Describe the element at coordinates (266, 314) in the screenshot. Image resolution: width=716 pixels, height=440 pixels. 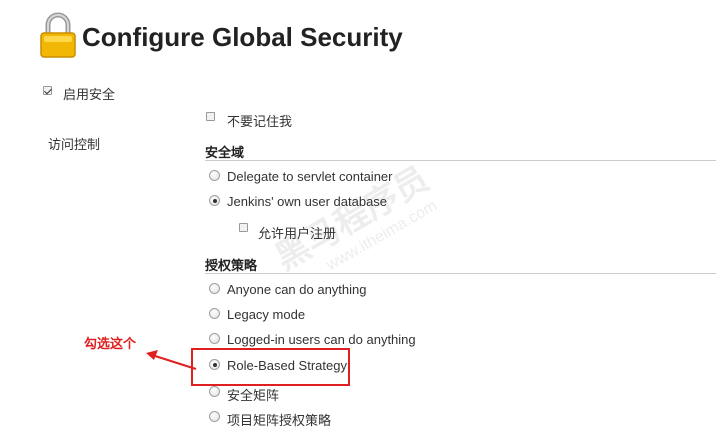
I see `auth-option-legacy: Legacy mode` at that location.